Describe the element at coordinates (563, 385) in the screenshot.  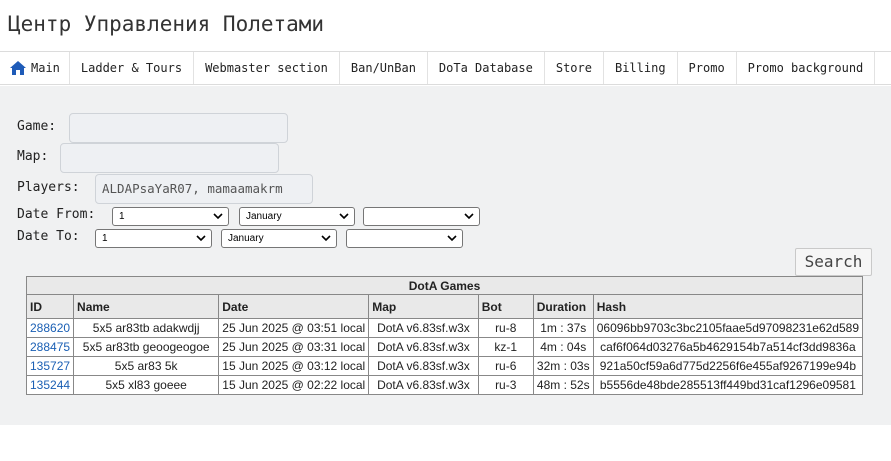
I see `game-duration: 48m : 52s` at that location.